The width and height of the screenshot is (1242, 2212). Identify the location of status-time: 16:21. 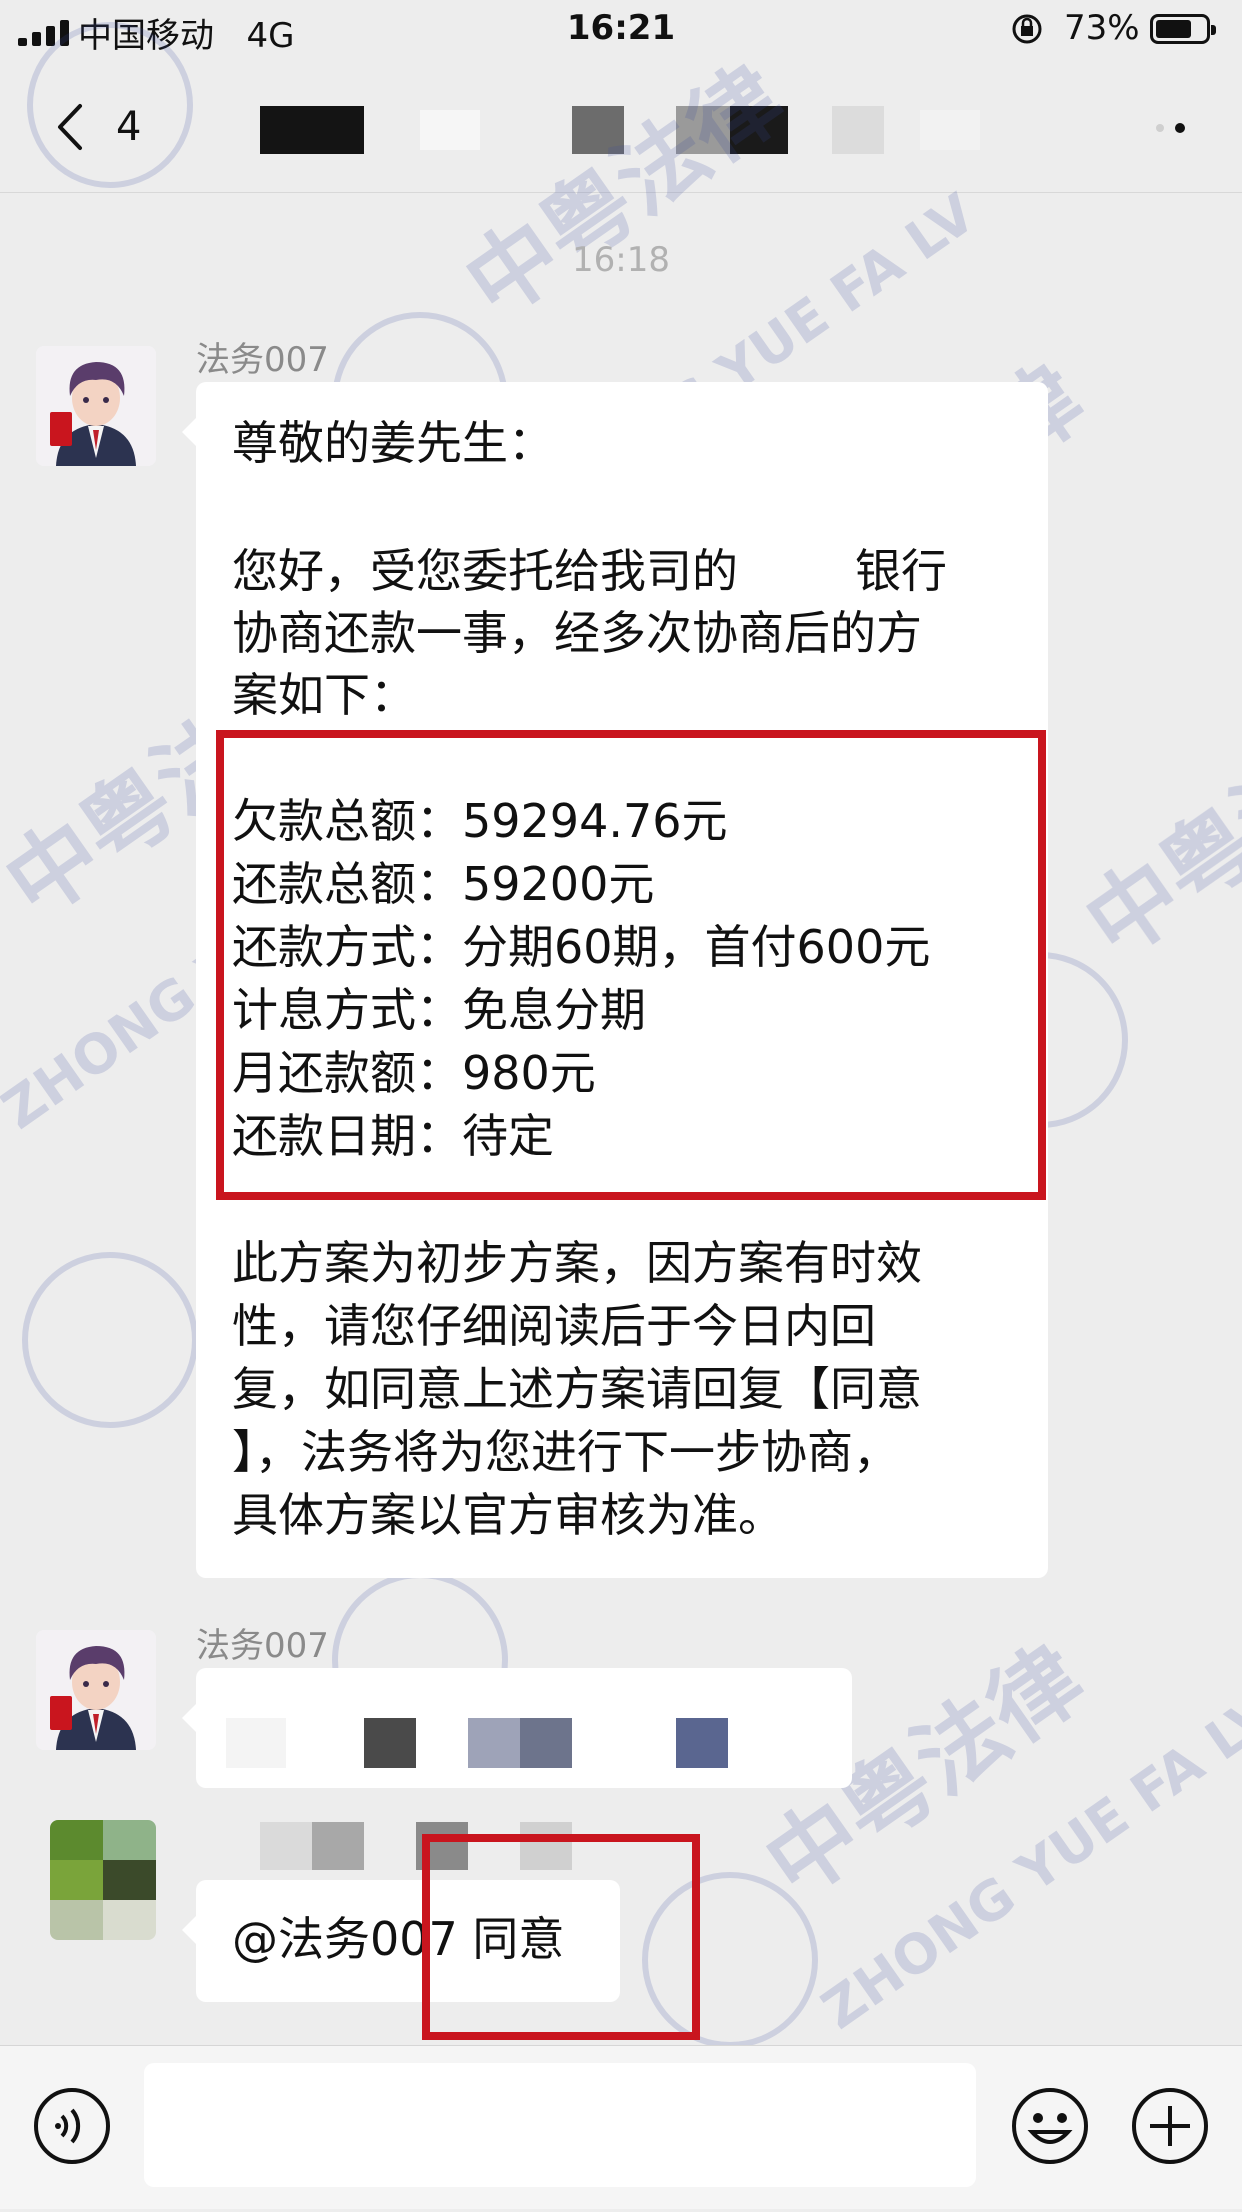
(621, 28).